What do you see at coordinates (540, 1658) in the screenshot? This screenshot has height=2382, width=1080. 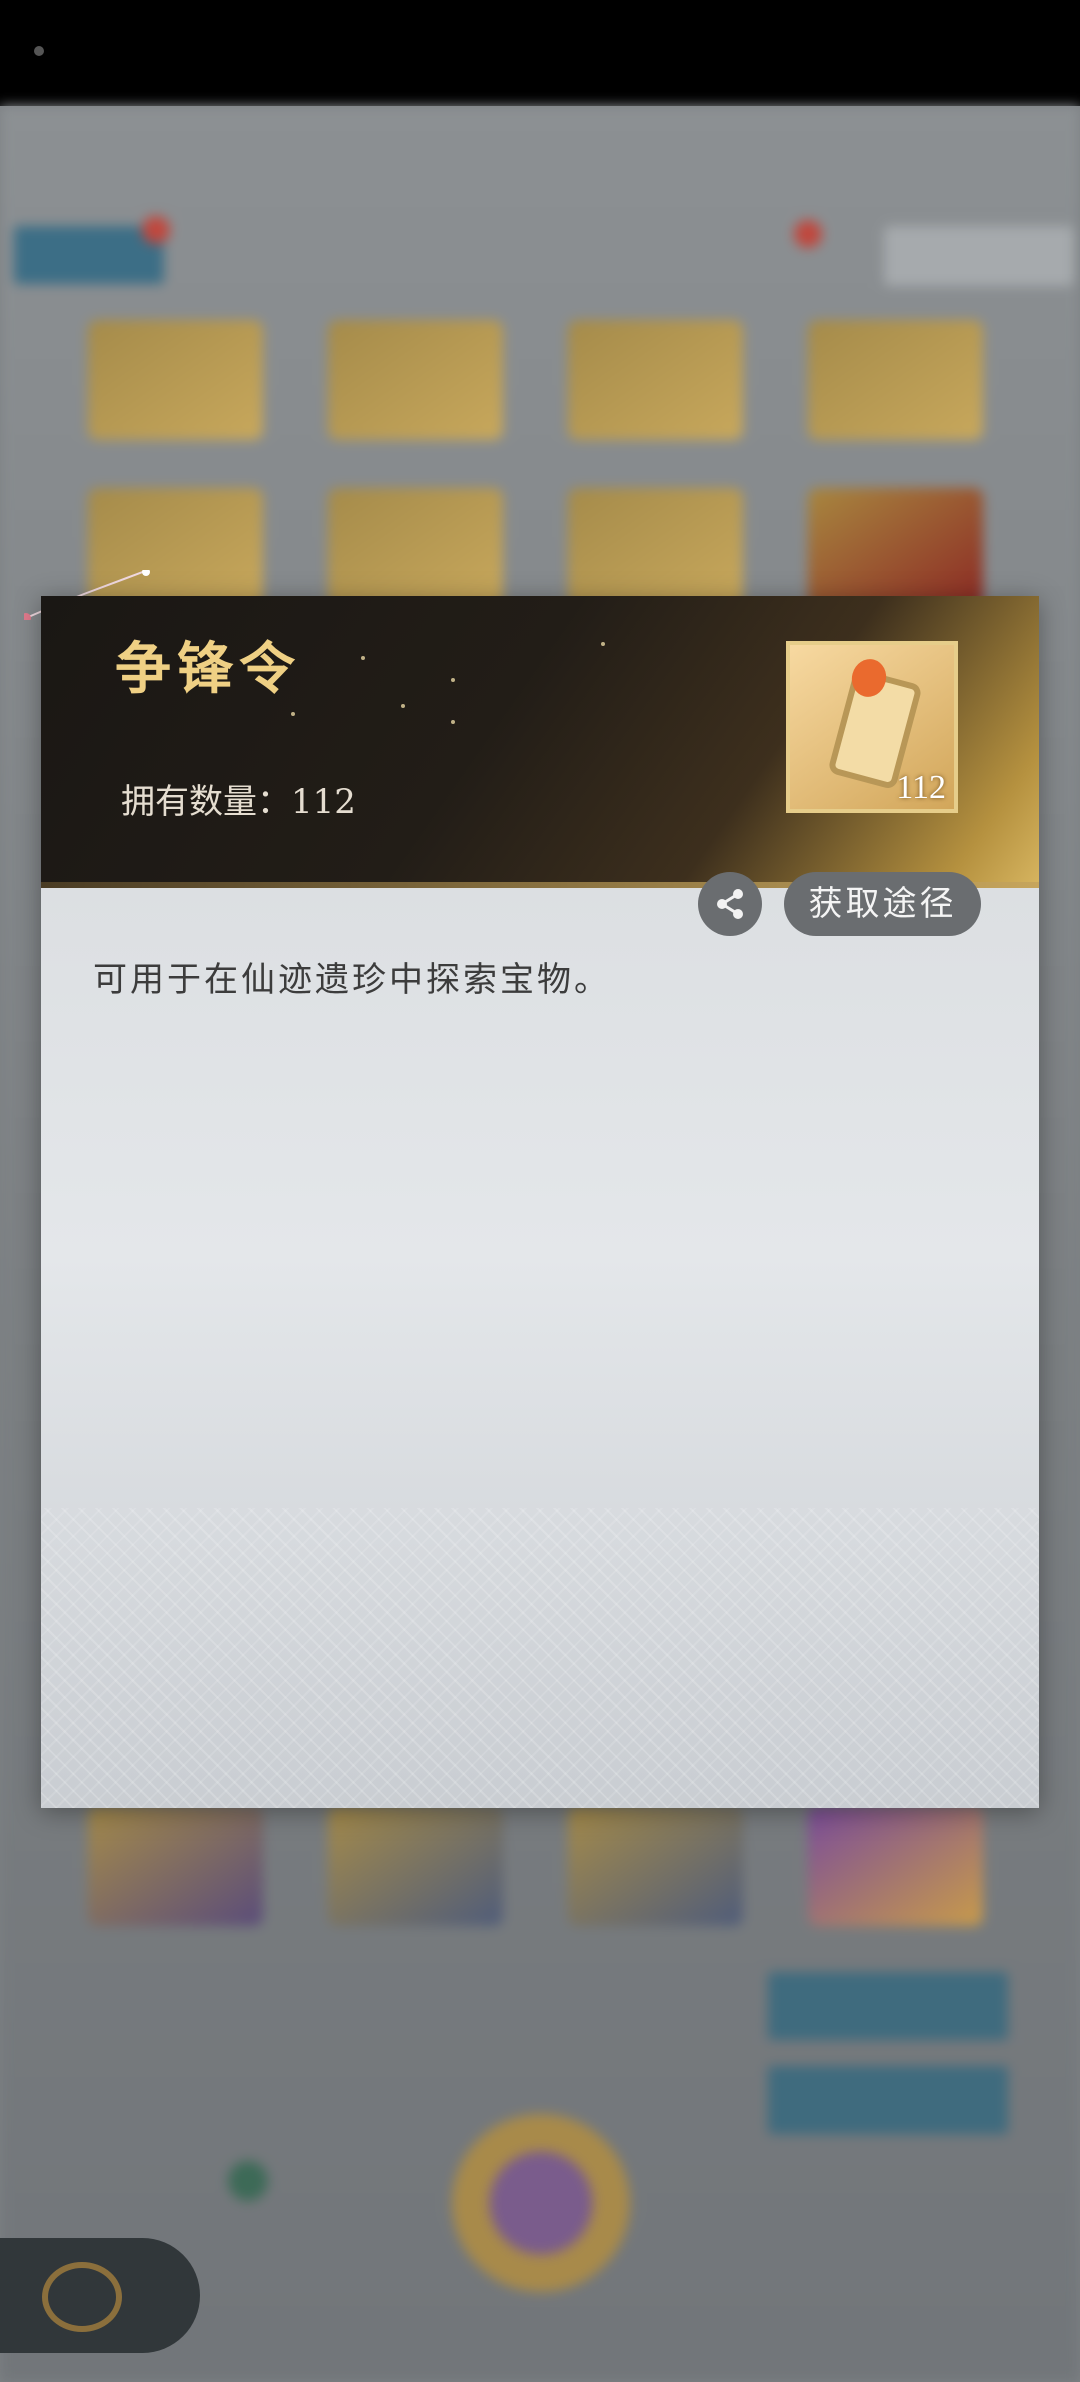 I see `decorative-pattern` at bounding box center [540, 1658].